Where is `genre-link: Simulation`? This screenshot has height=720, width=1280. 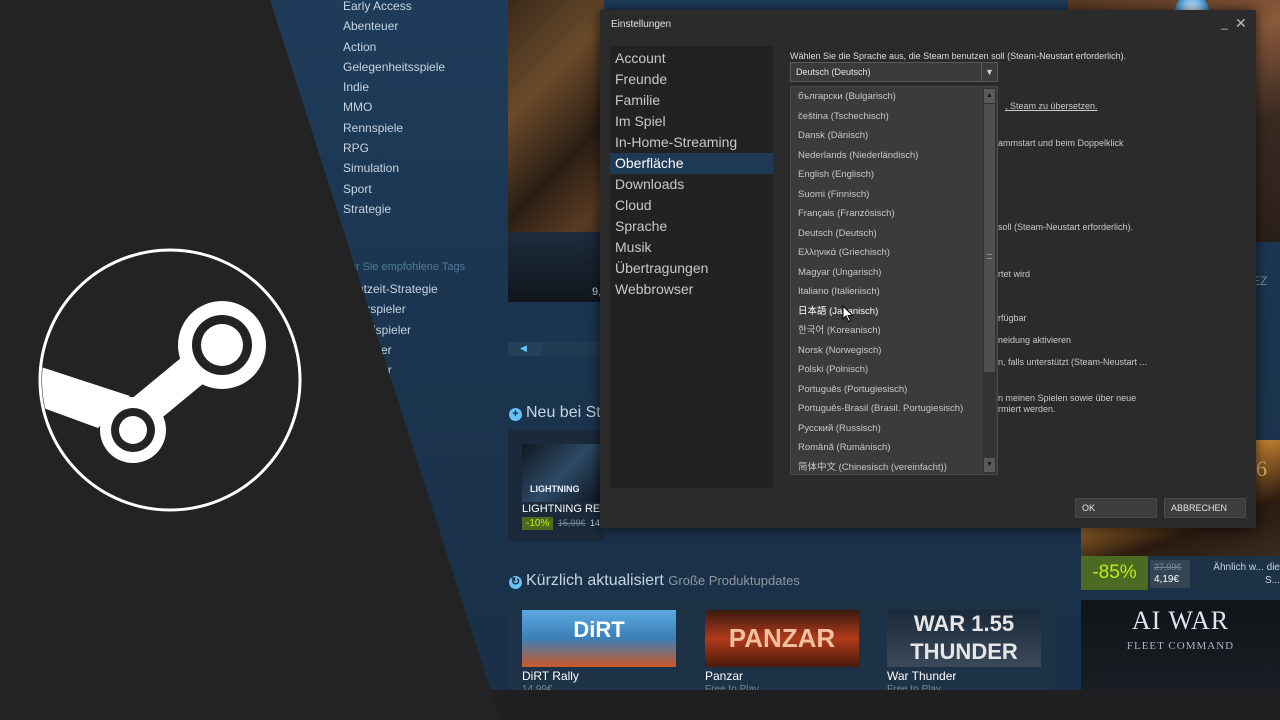
genre-link: Simulation is located at coordinates (394, 168).